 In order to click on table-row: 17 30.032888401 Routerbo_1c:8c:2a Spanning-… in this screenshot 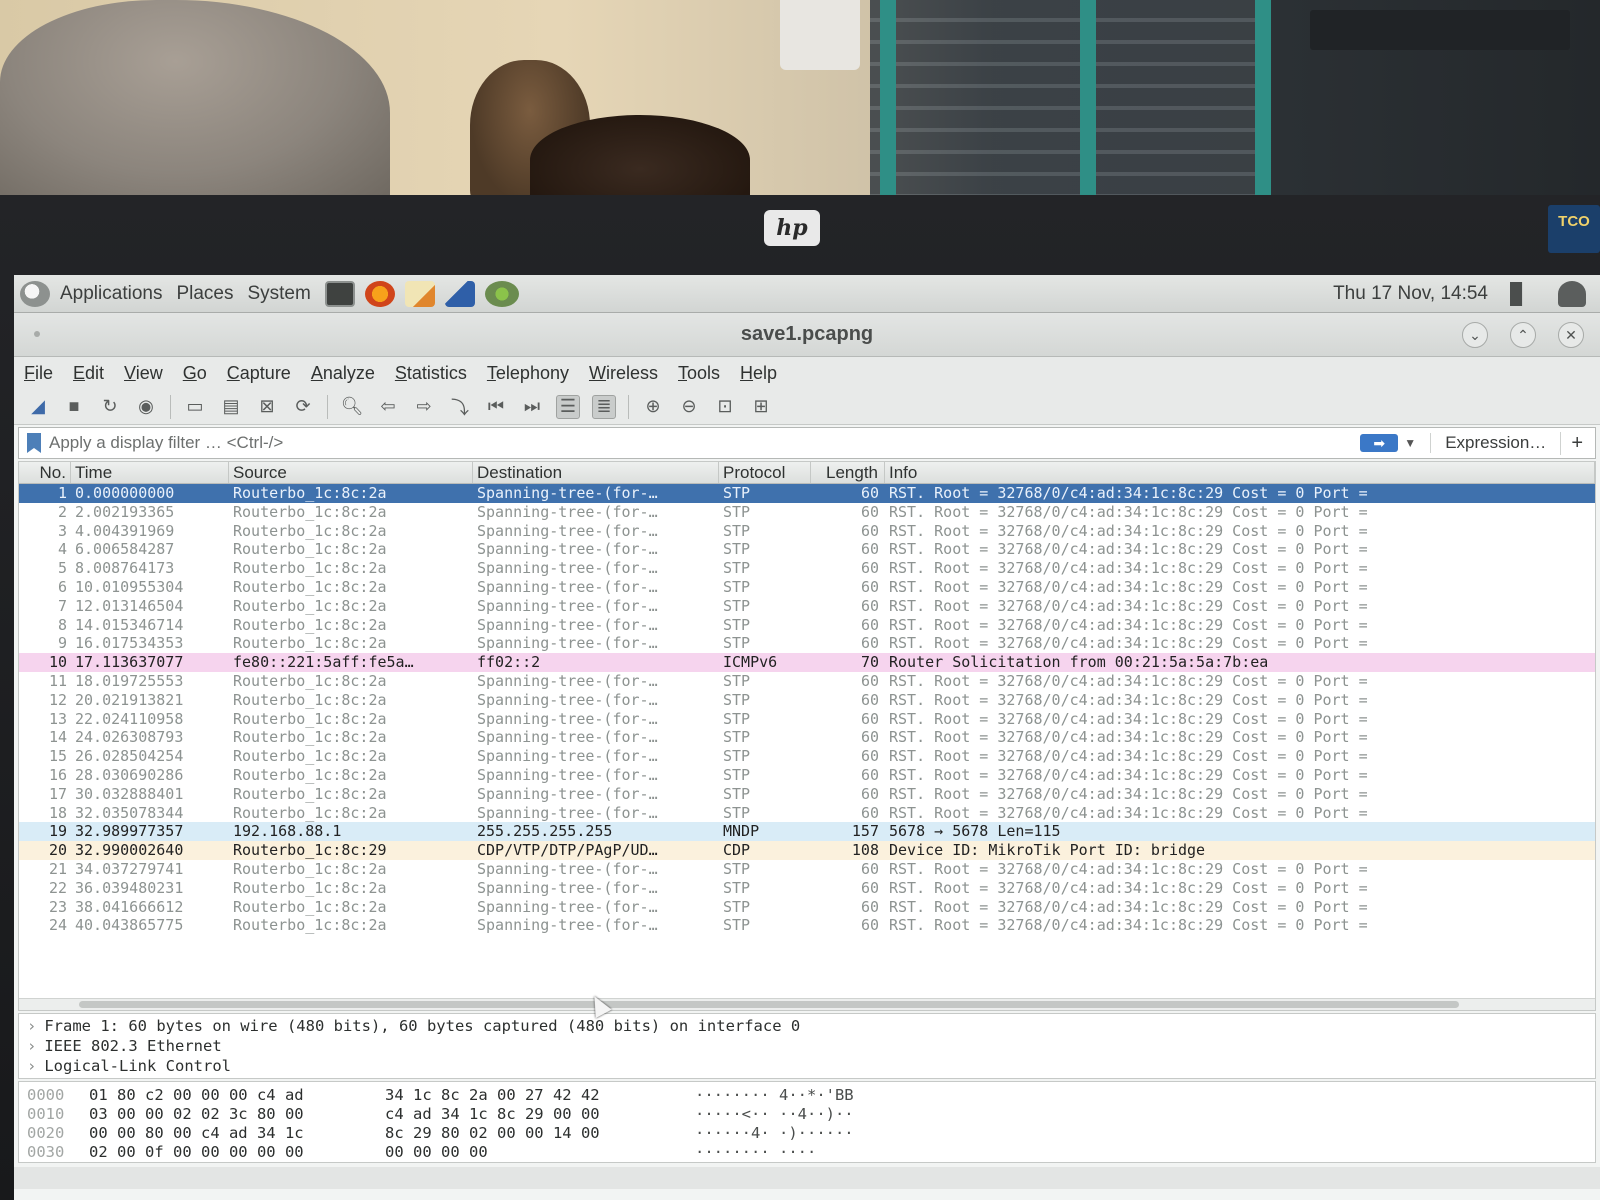, I will do `click(807, 794)`.